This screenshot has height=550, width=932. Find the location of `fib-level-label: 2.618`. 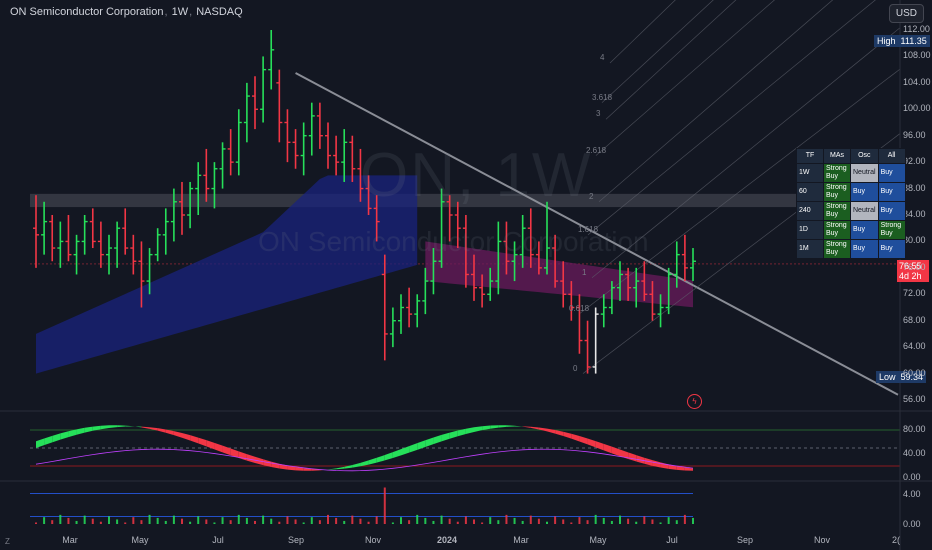

fib-level-label: 2.618 is located at coordinates (596, 150).